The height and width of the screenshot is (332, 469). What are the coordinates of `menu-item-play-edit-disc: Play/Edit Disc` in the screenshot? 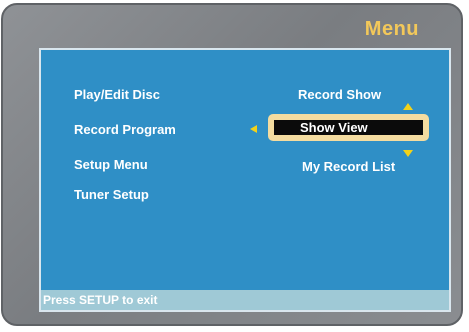 It's located at (117, 94).